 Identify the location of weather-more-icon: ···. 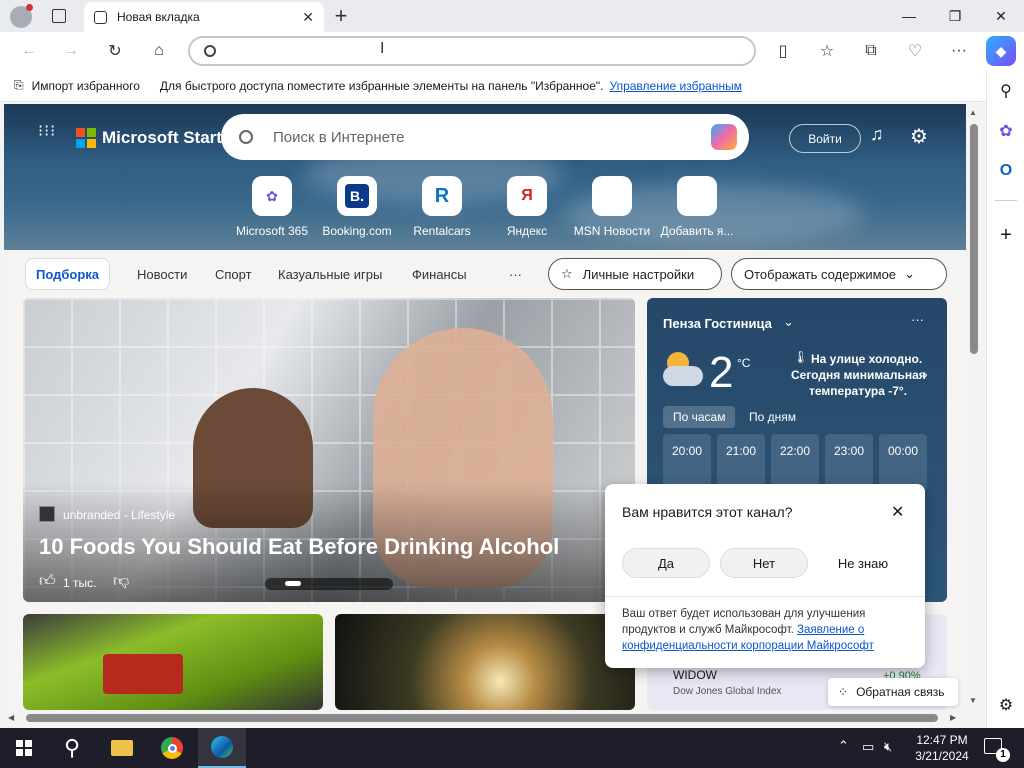
(917, 319).